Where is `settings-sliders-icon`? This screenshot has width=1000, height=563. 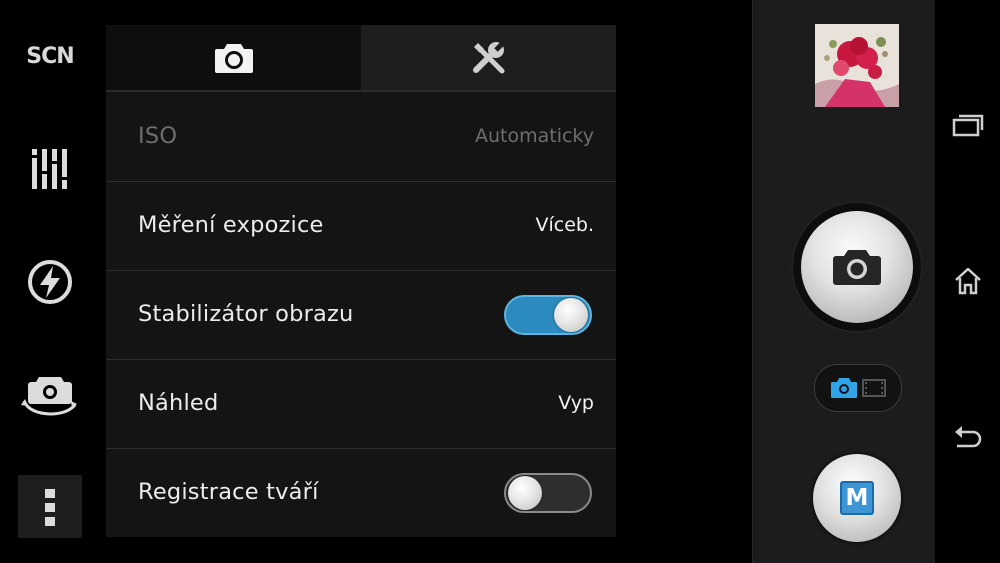 settings-sliders-icon is located at coordinates (49, 169).